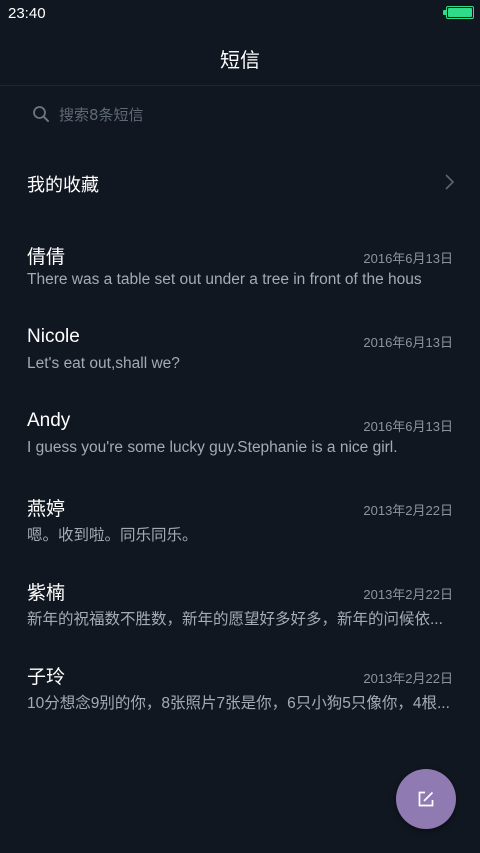 The height and width of the screenshot is (853, 480). What do you see at coordinates (27, 13) in the screenshot?
I see `status-time: 23:40` at bounding box center [27, 13].